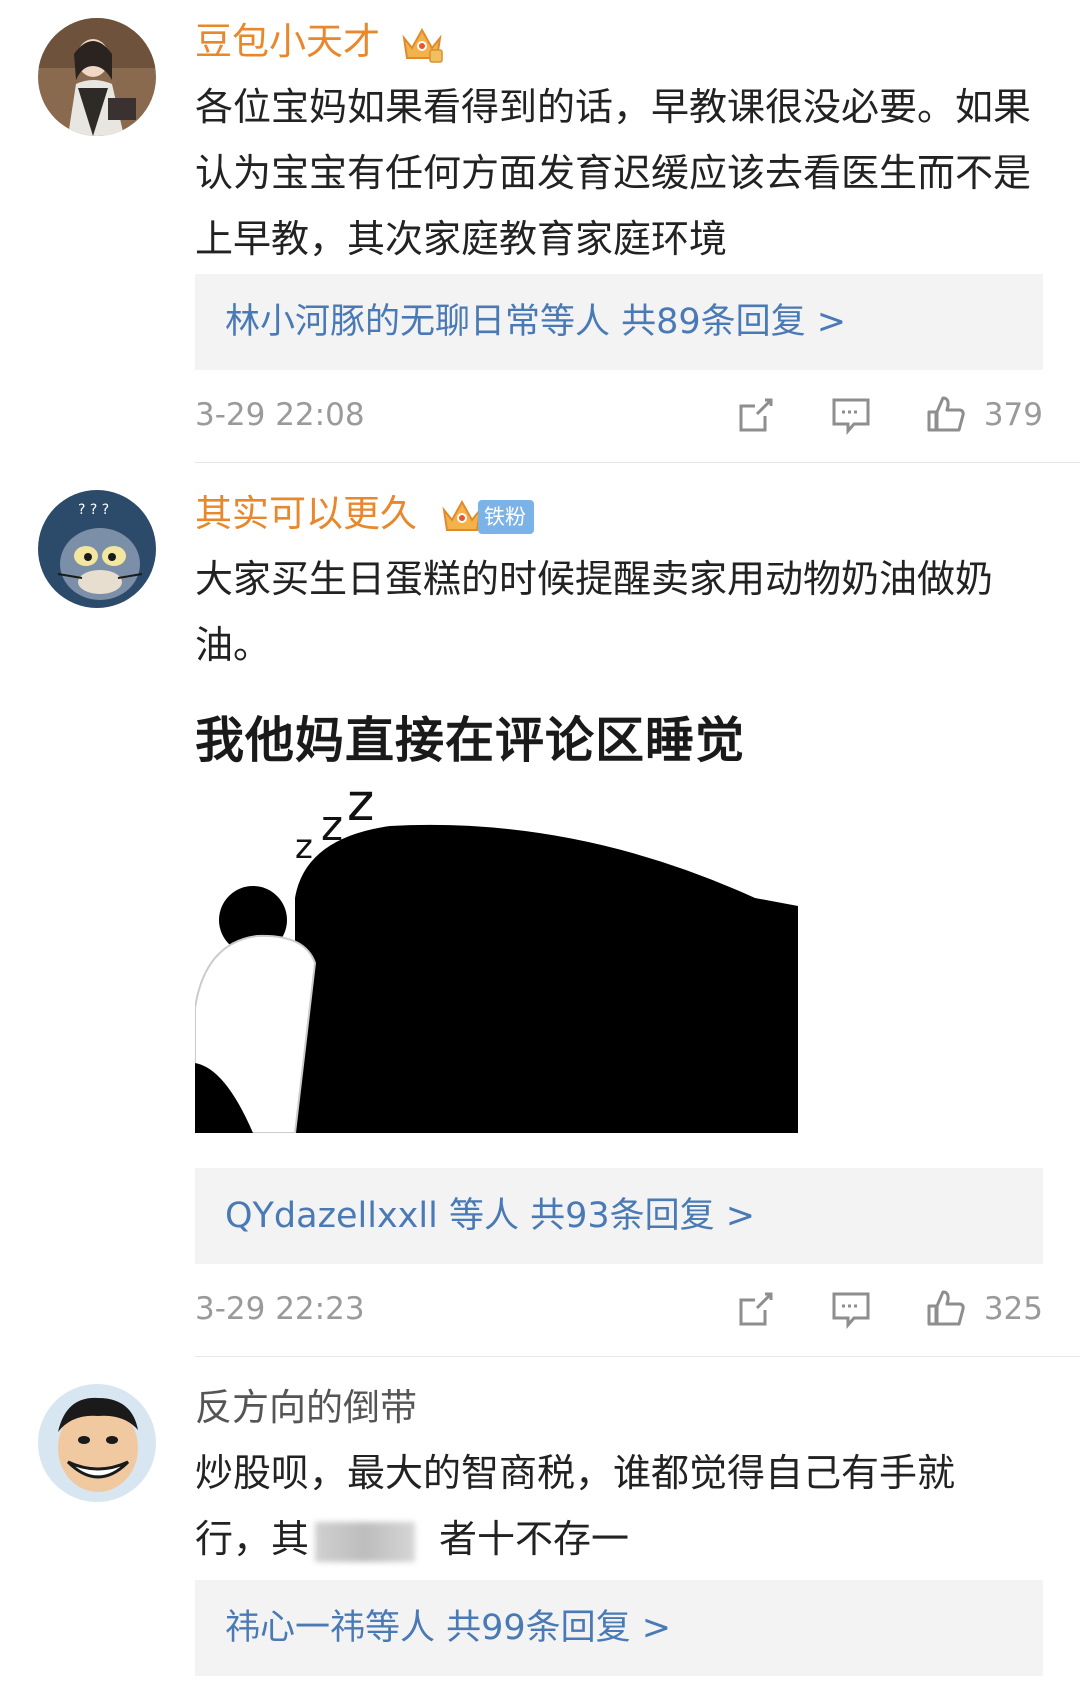 The image size is (1080, 1693). I want to click on avatar: ? ? ?, so click(97, 549).